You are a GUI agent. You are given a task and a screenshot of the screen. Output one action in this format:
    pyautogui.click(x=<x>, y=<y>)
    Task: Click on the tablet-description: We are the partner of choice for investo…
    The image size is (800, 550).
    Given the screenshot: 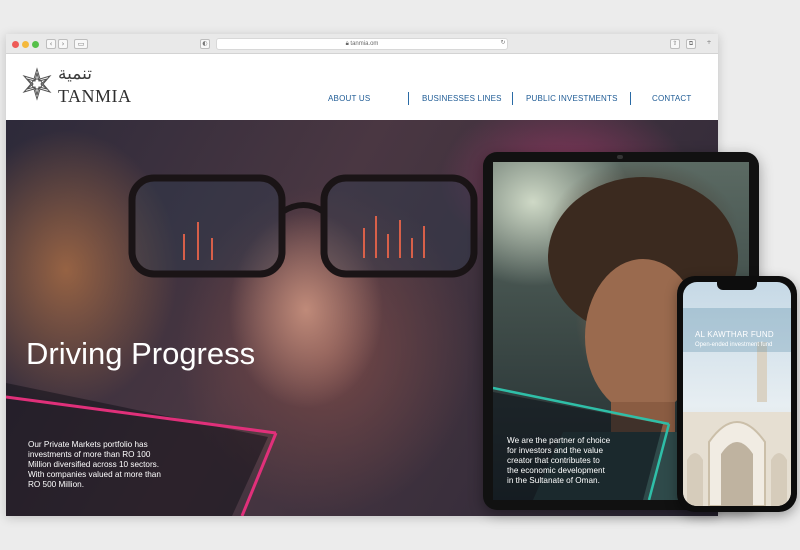 What is the action you would take?
    pyautogui.click(x=558, y=461)
    